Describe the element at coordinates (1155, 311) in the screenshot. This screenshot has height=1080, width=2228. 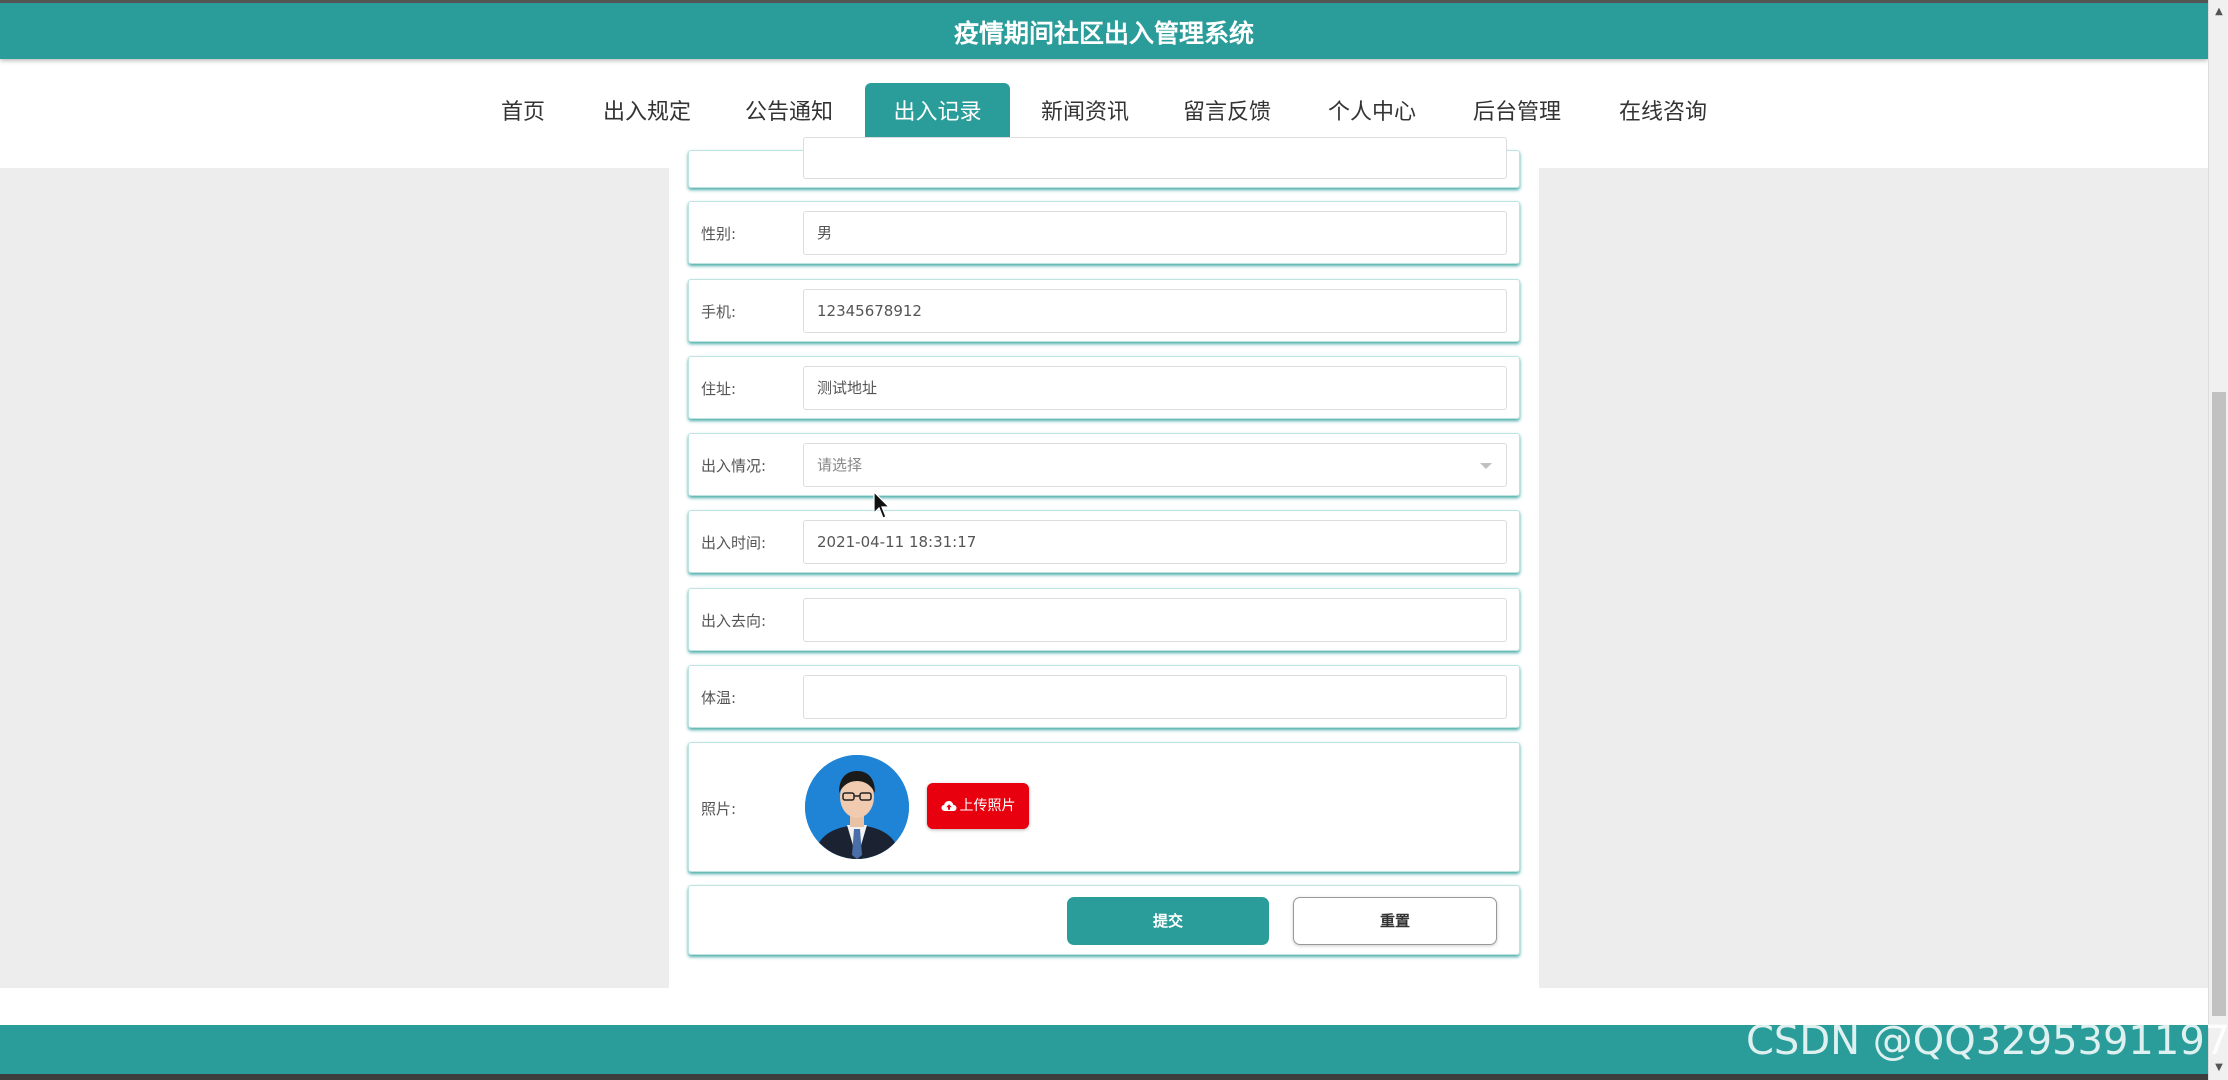
I see `phone-field: 12345678912` at that location.